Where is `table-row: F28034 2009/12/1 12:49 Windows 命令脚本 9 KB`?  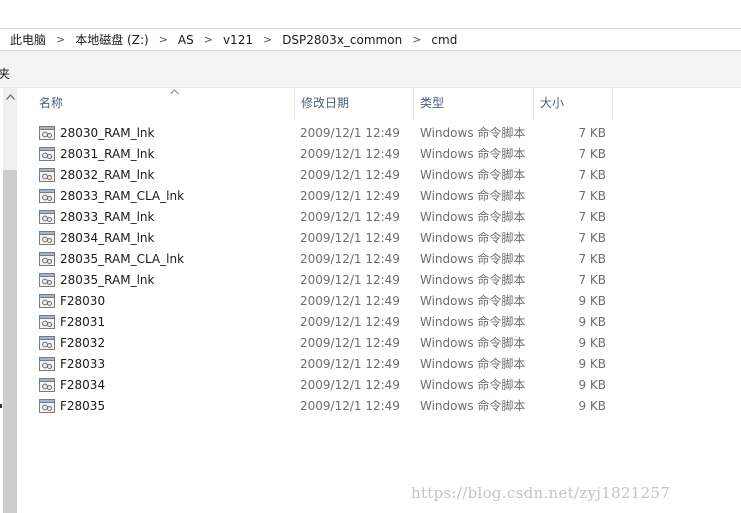
table-row: F28034 2009/12/1 12:49 Windows 命令脚本 9 KB is located at coordinates (381, 385).